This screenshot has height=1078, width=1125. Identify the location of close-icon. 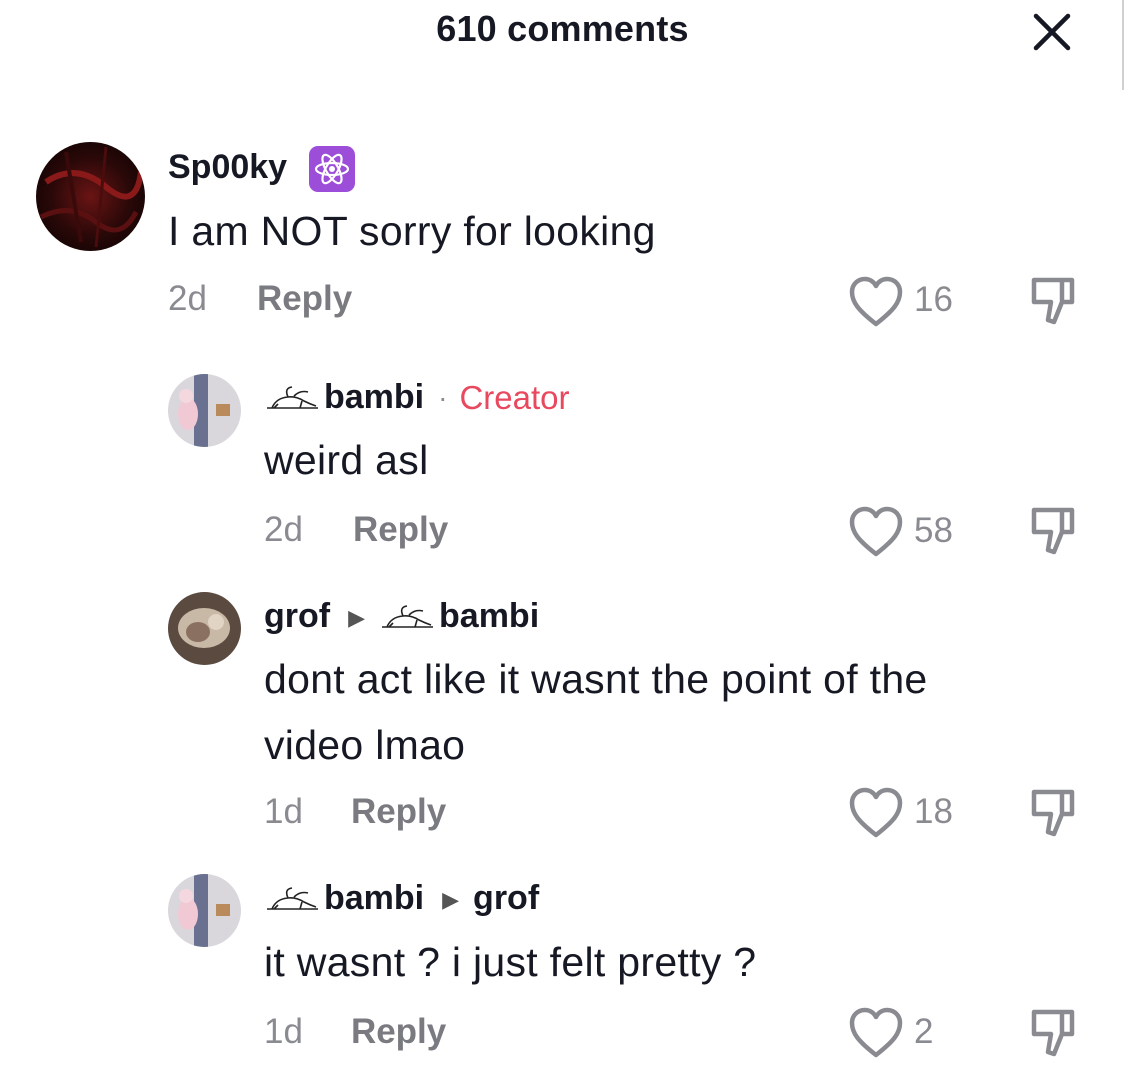
(1052, 32).